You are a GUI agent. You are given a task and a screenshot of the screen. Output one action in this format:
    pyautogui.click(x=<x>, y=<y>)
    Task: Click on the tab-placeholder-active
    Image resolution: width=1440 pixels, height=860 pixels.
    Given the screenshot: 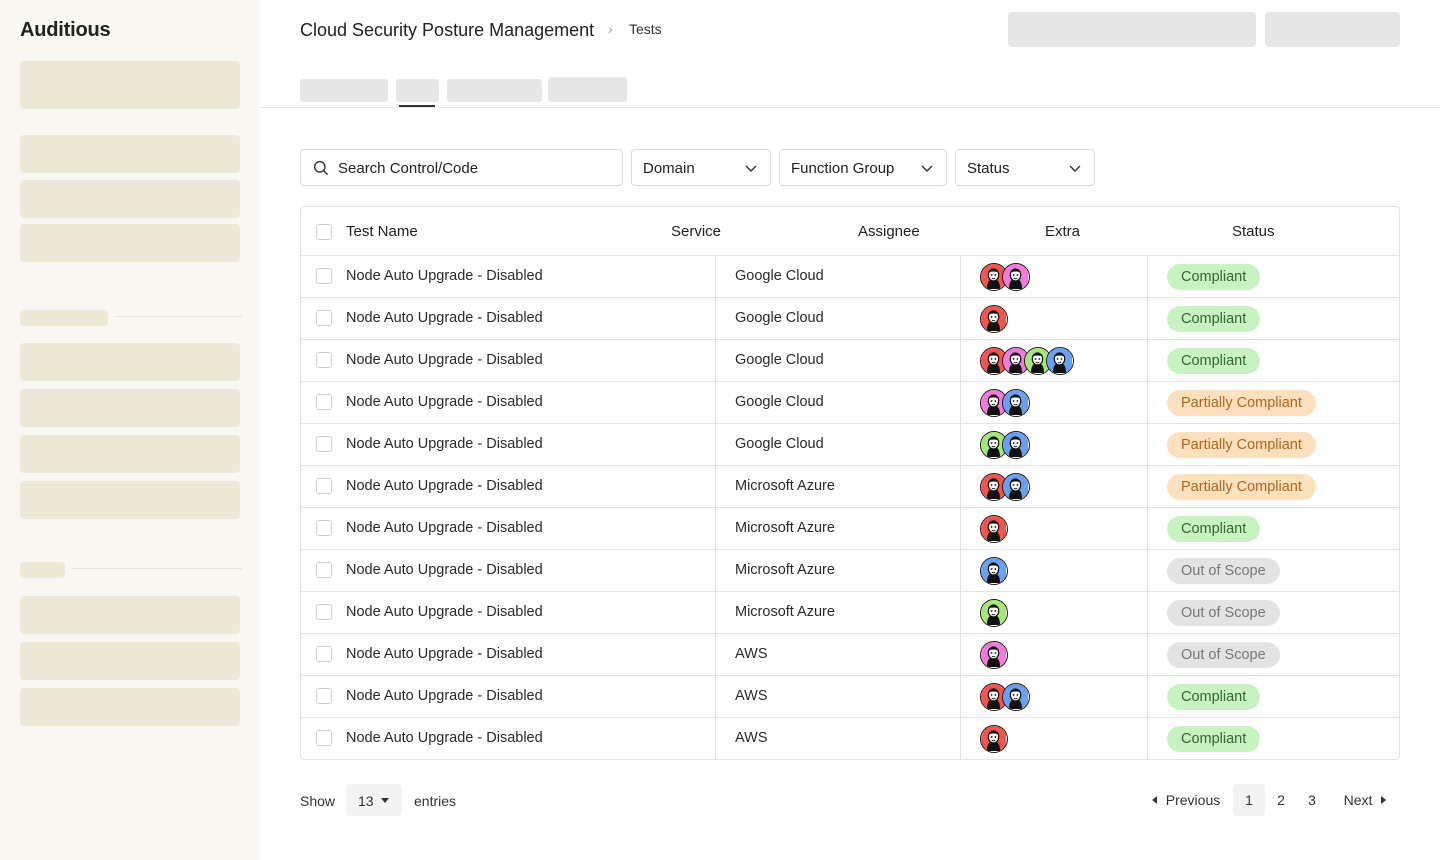 What is the action you would take?
    pyautogui.click(x=417, y=90)
    